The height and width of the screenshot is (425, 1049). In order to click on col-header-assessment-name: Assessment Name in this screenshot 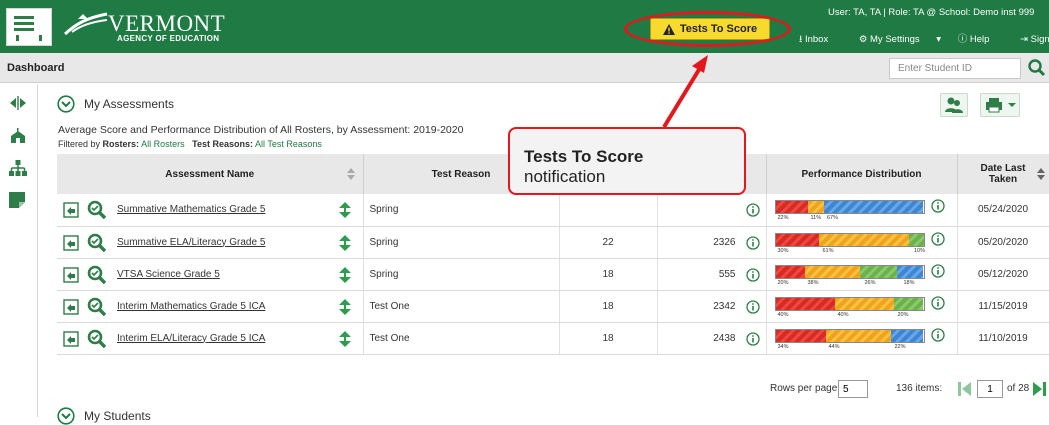, I will do `click(210, 174)`.